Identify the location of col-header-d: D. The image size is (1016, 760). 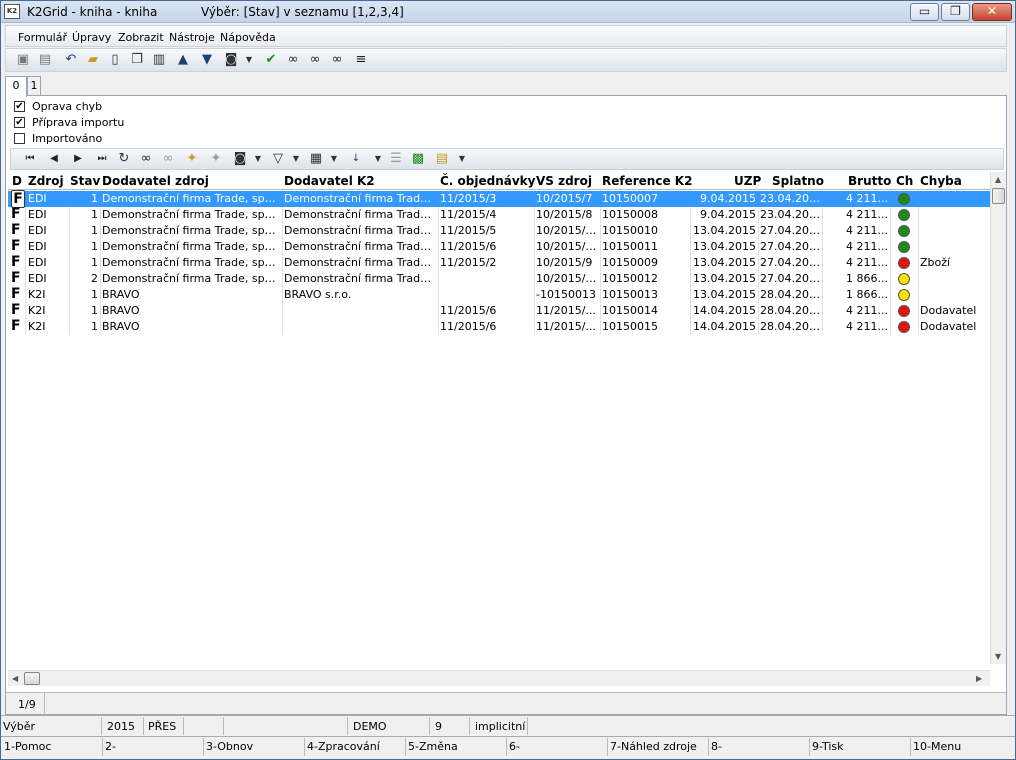
(17, 181).